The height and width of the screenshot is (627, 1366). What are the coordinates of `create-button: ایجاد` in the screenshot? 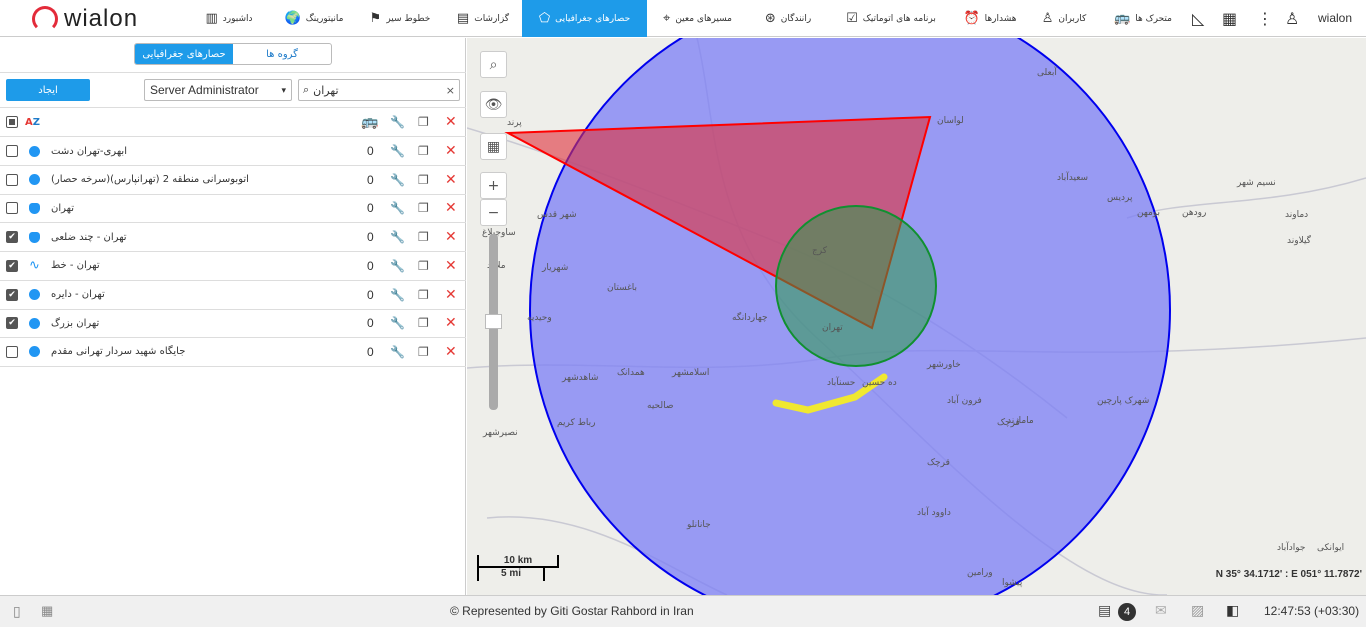 It's located at (48, 90).